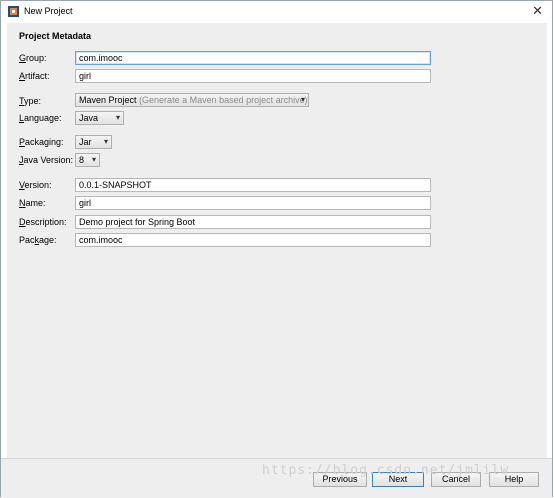 This screenshot has width=554, height=498. Describe the element at coordinates (93, 142) in the screenshot. I see `packaging-select: Jar ▾` at that location.